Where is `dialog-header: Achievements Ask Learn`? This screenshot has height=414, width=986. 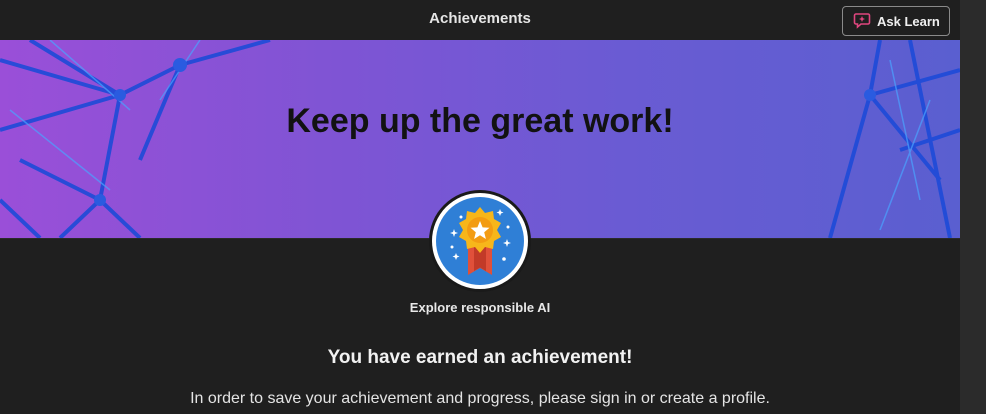
dialog-header: Achievements Ask Learn is located at coordinates (480, 20).